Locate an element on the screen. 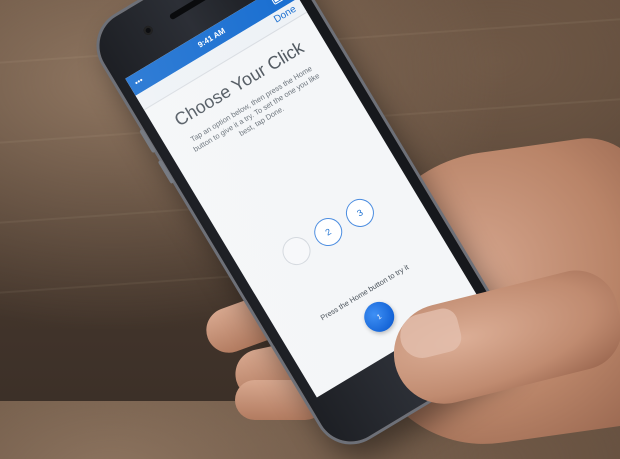 The image size is (620, 459). home-button-indicator: 1 is located at coordinates (379, 317).